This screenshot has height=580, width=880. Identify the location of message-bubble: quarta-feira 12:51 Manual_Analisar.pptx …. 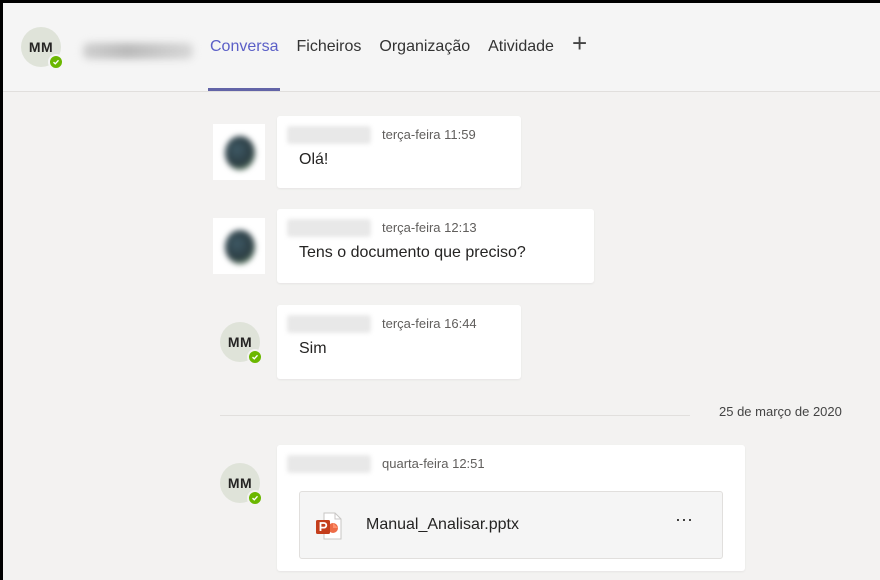
(511, 508).